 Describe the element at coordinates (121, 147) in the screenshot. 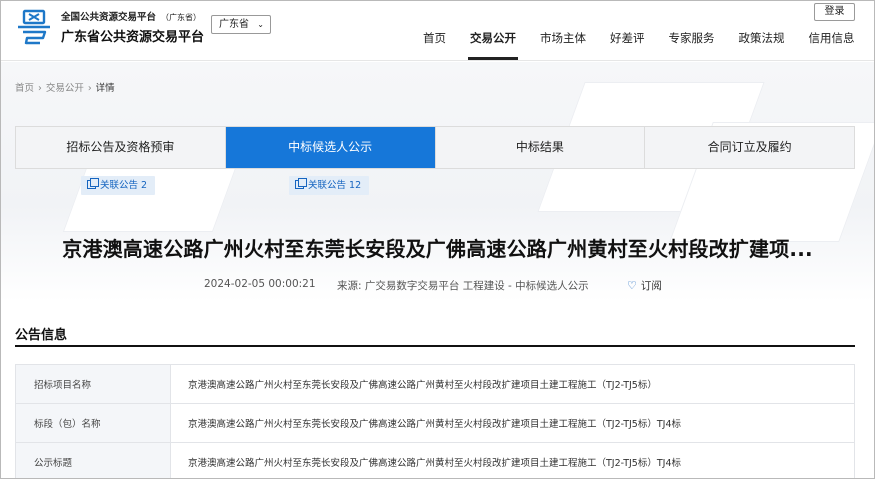

I see `tab-tender-notice: 招标公告及资格预审` at that location.